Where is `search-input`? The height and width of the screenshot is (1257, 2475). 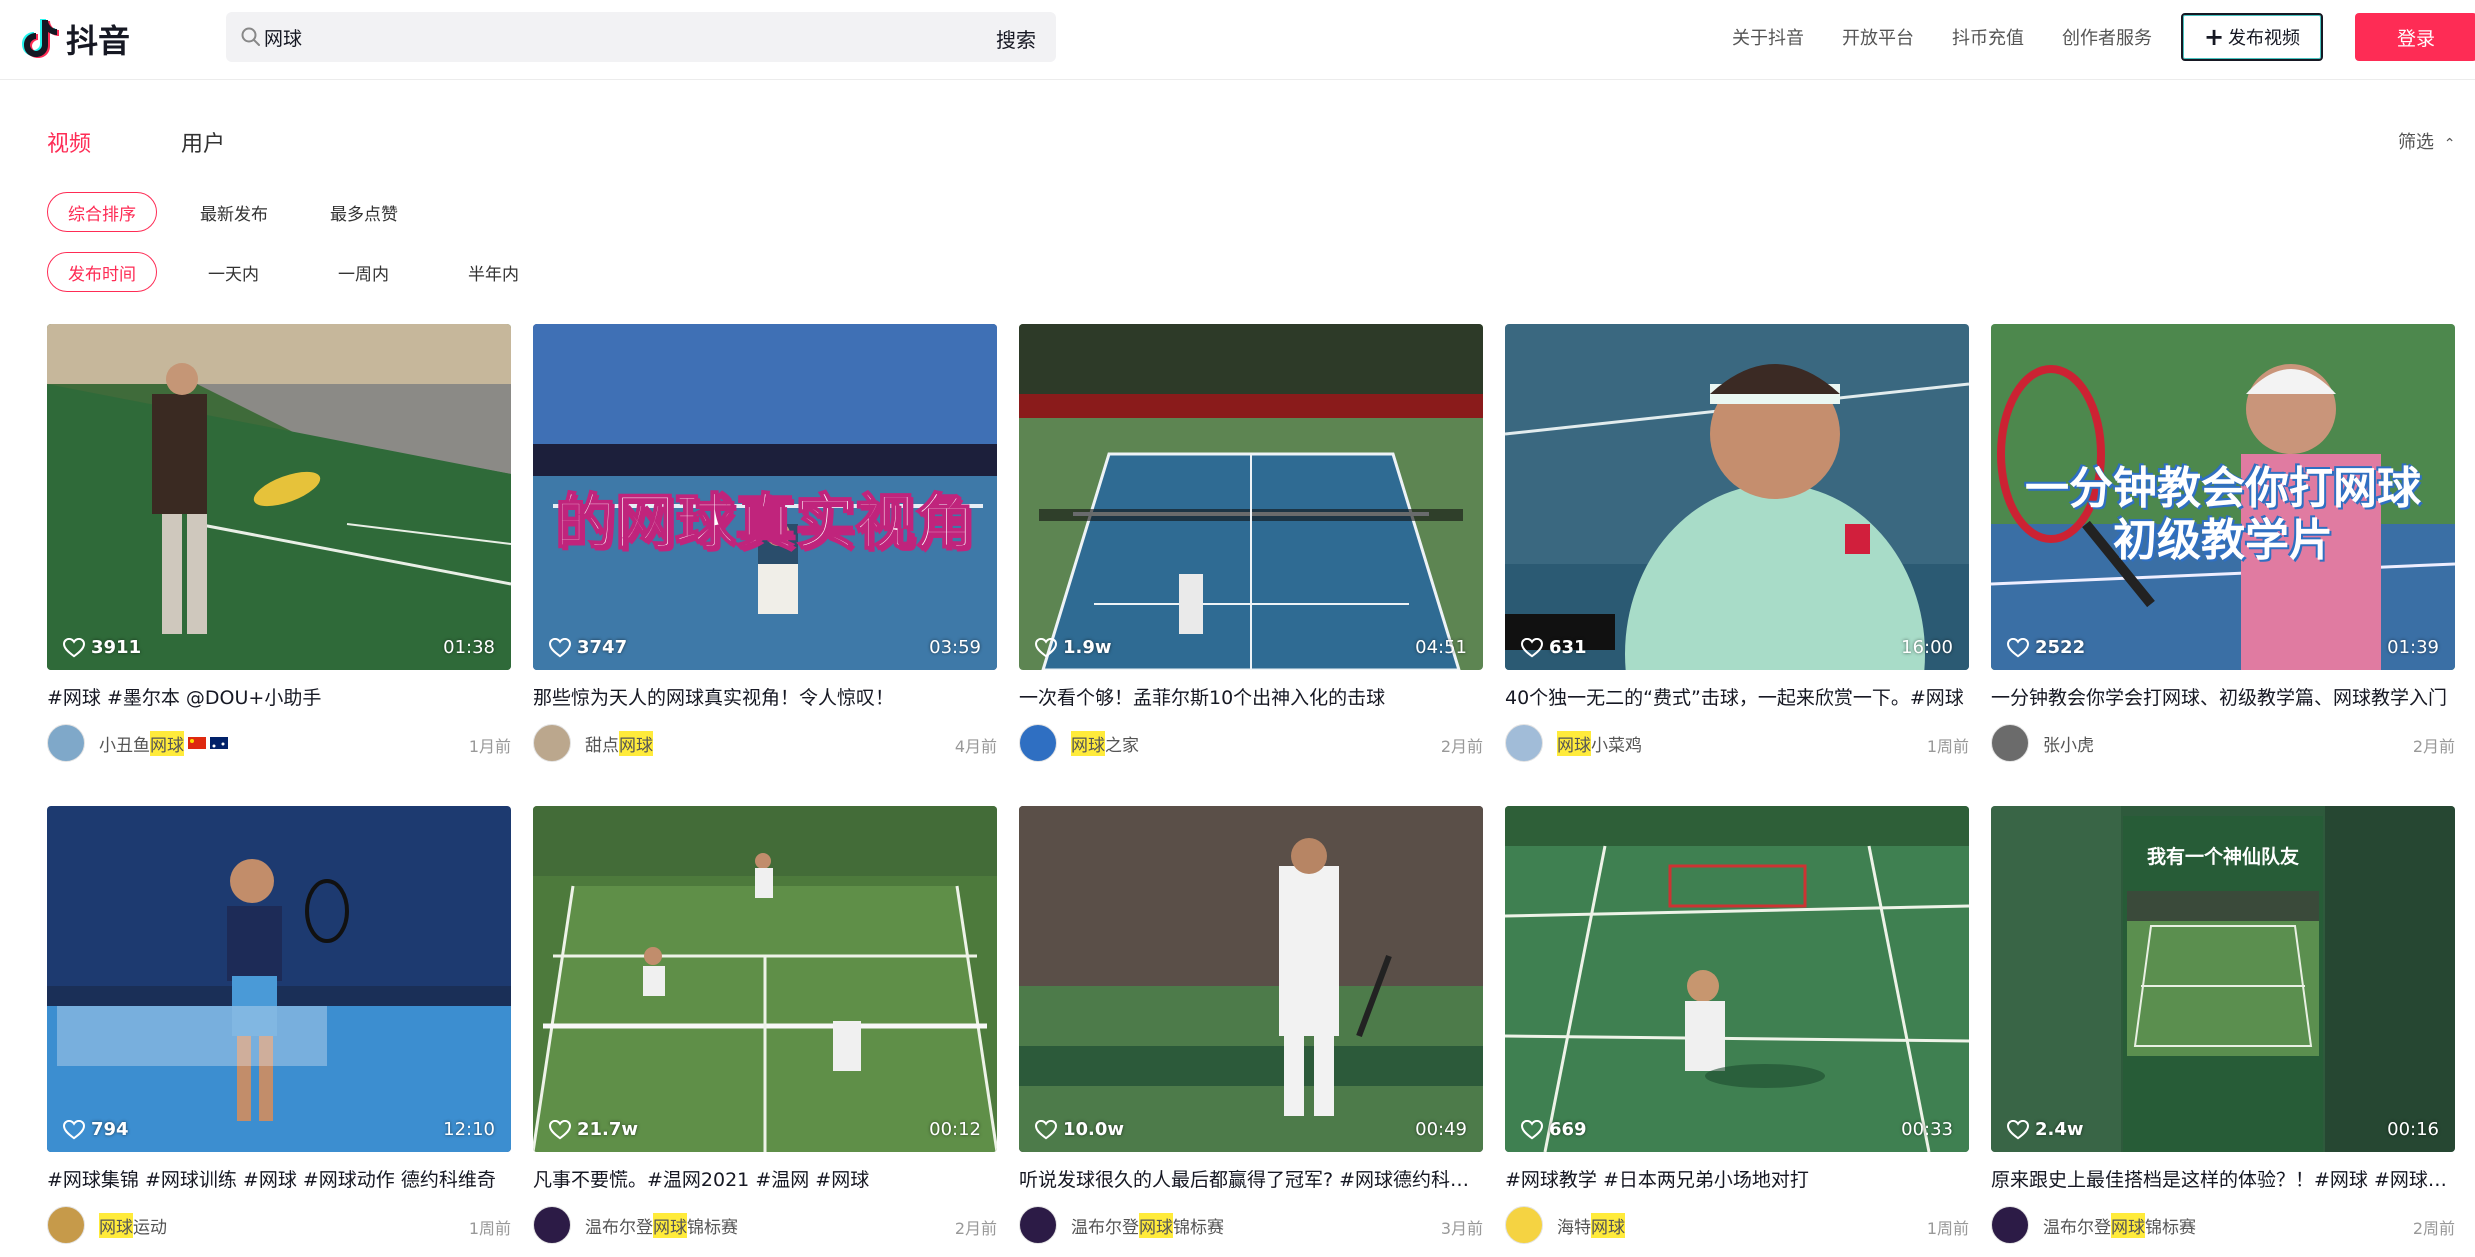 search-input is located at coordinates (614, 37).